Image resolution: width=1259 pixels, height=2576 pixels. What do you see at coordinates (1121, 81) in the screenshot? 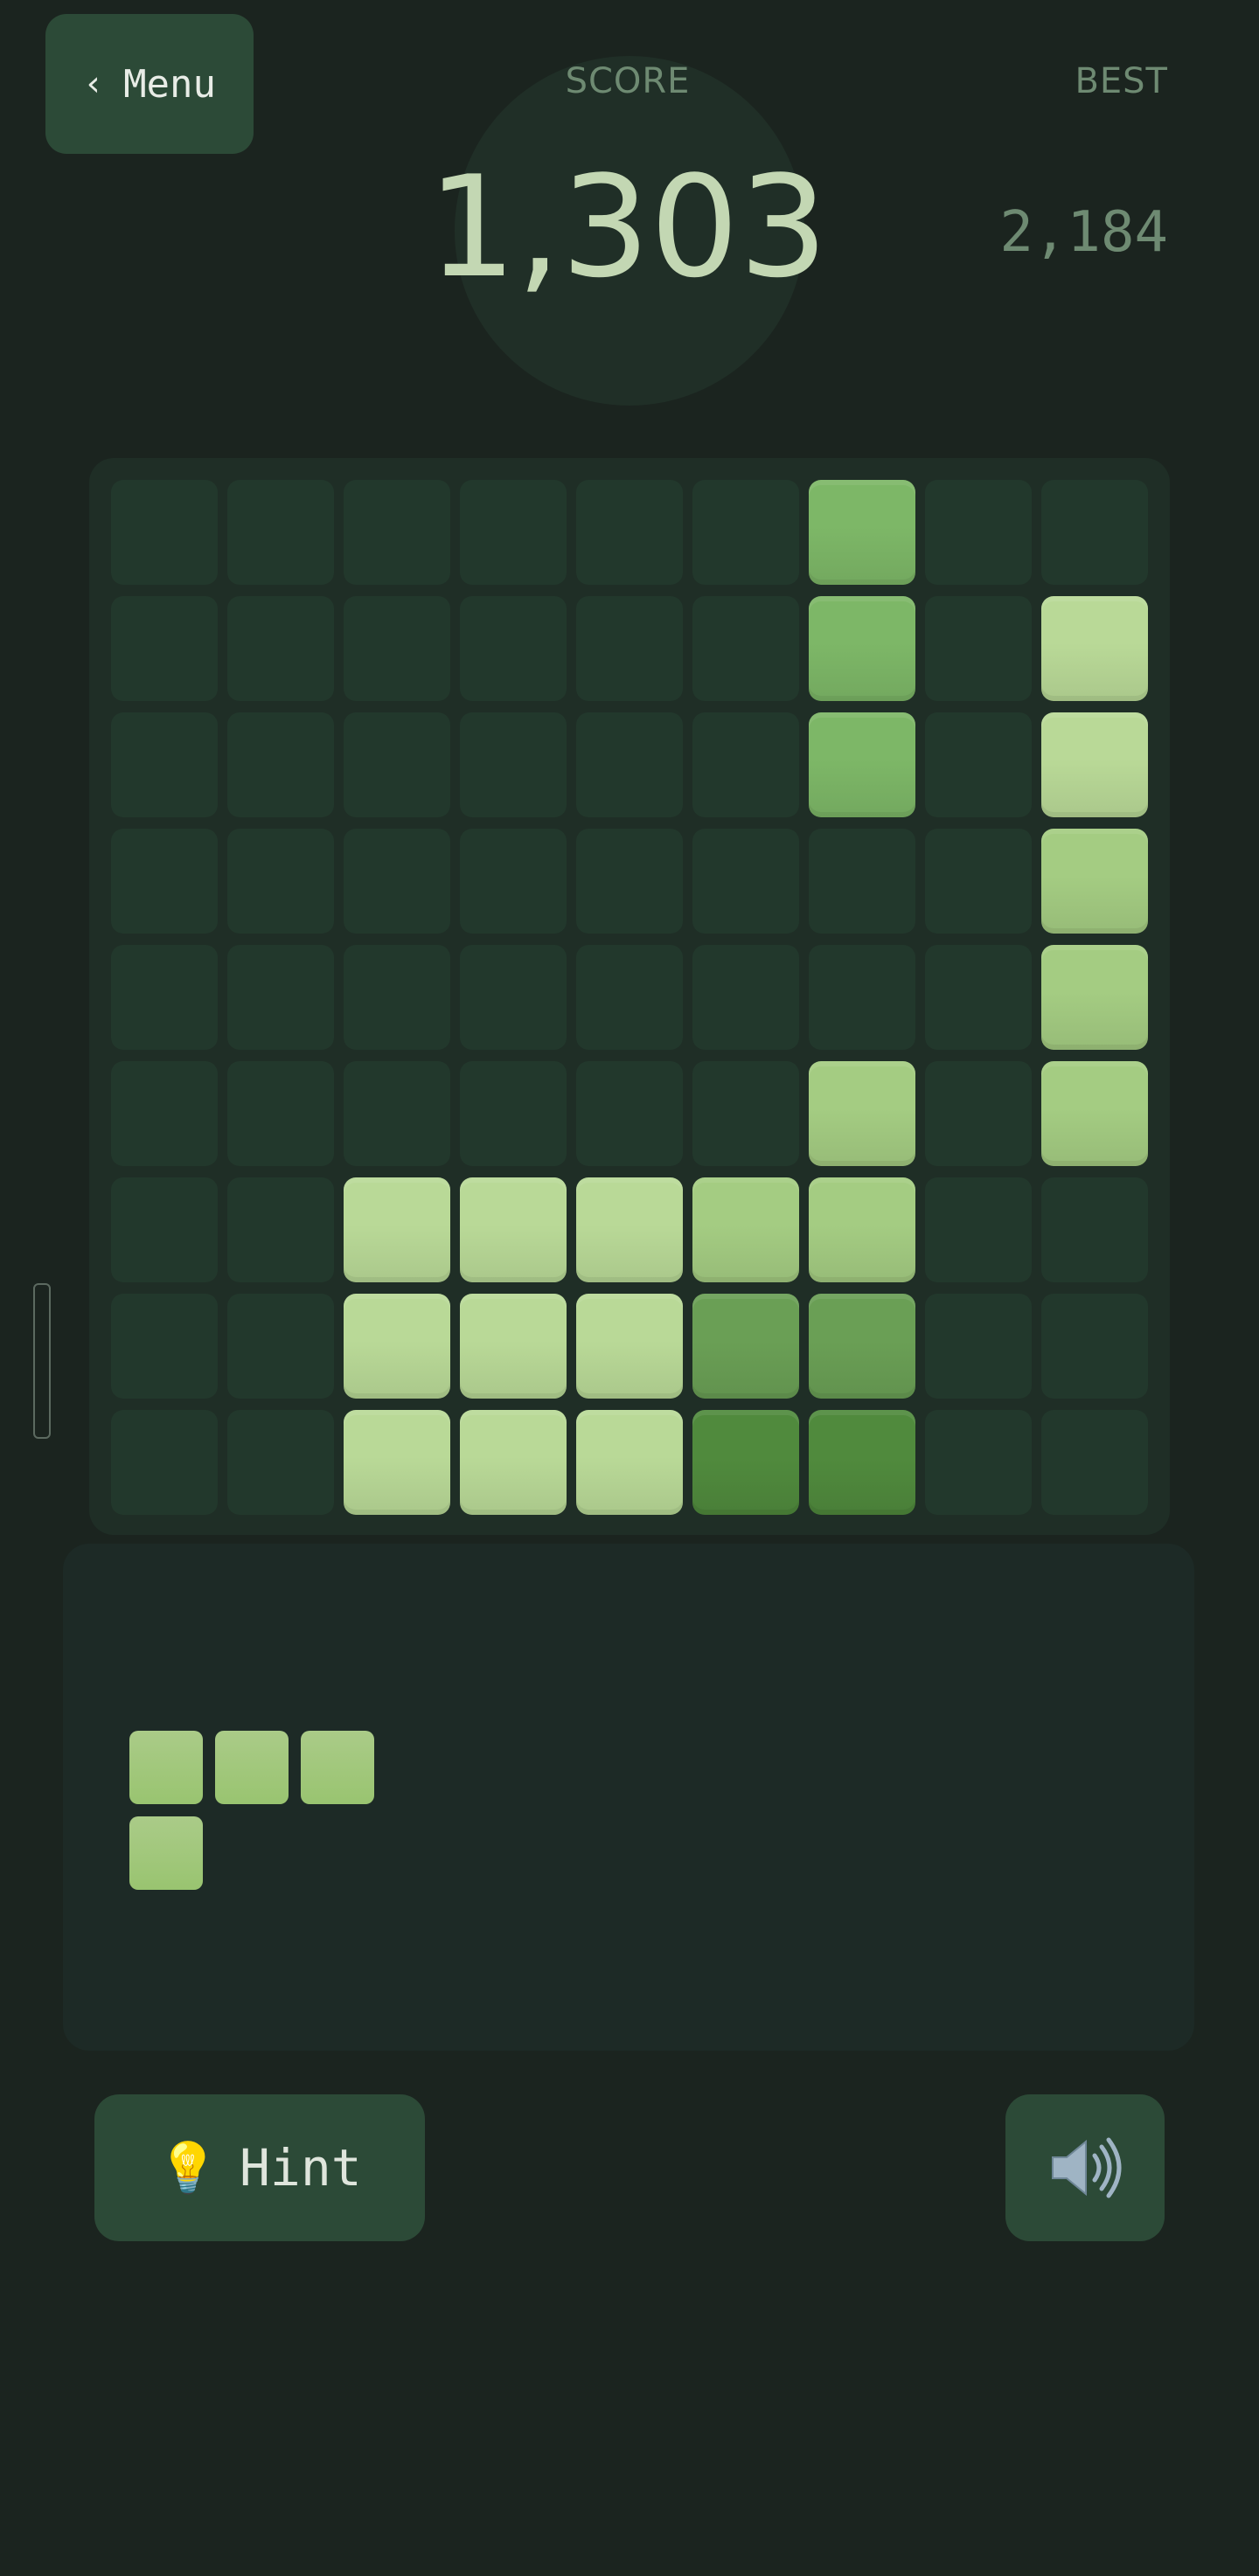
I see `best-label: BEST` at bounding box center [1121, 81].